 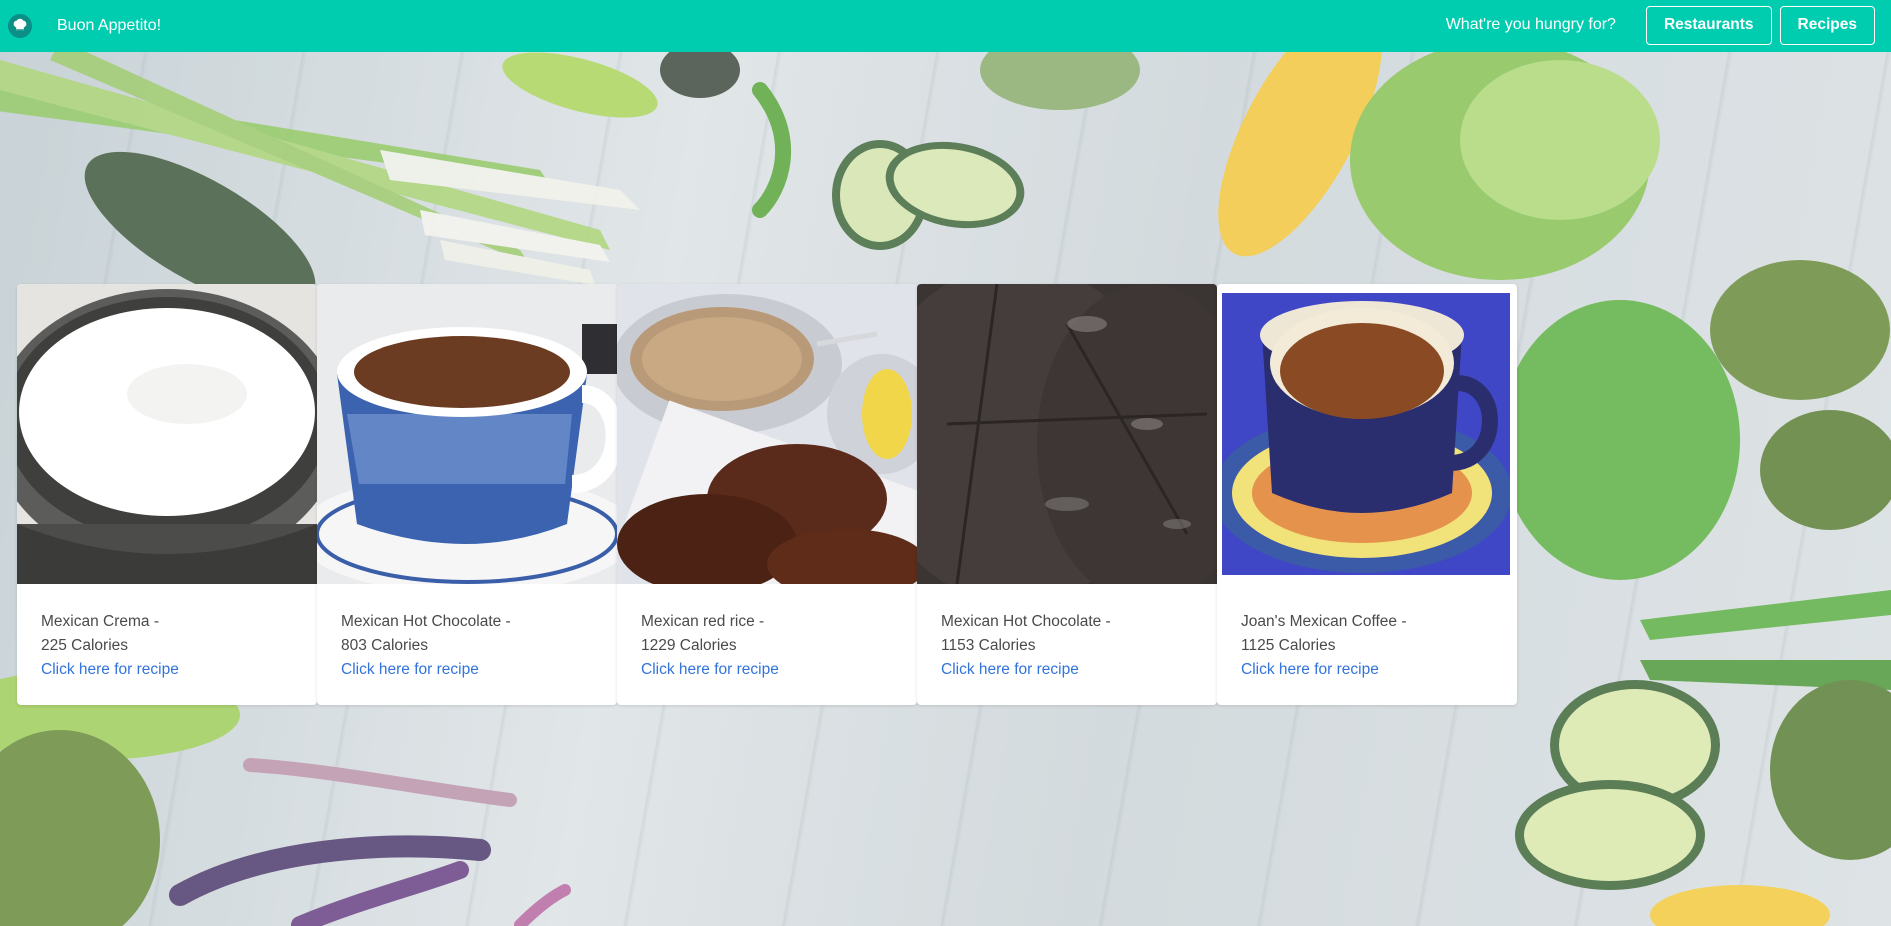 I want to click on chef-hat-icon, so click(x=20, y=26).